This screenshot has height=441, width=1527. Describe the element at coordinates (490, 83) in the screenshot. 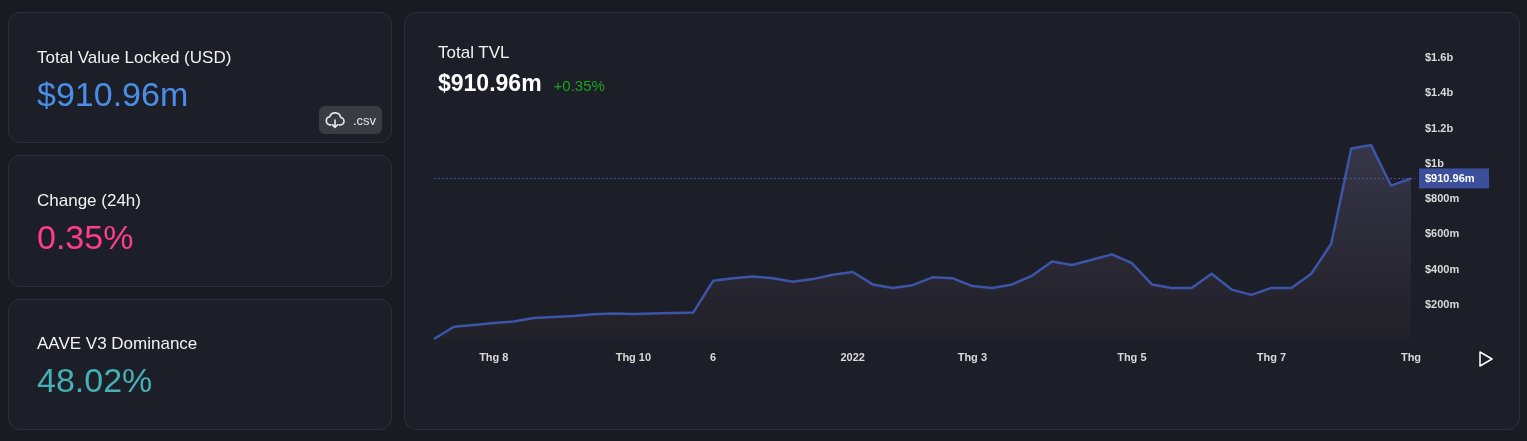

I see `chart-value: $910.96m` at that location.